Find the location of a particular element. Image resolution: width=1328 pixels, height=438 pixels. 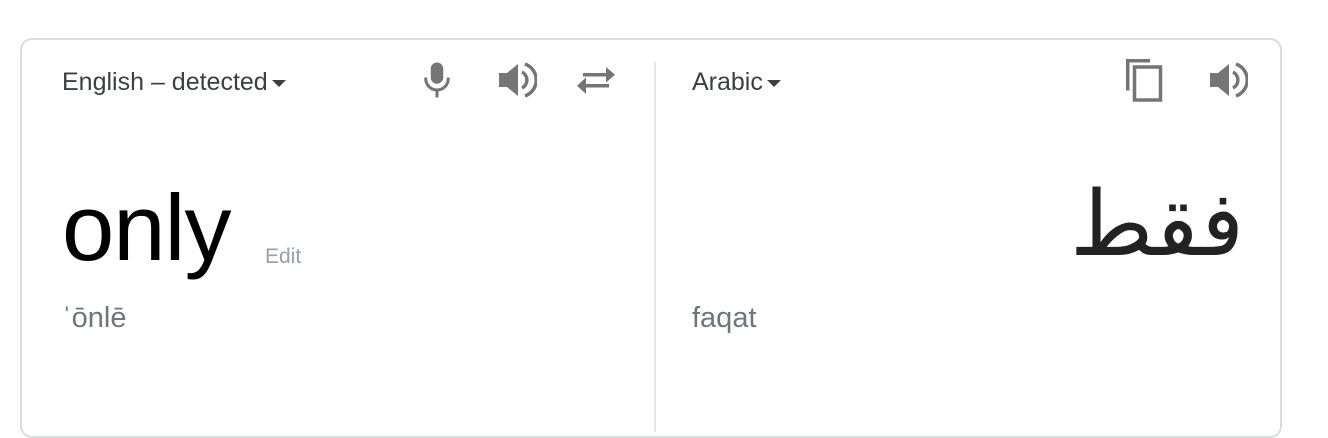

microphone-button is located at coordinates (437, 80).